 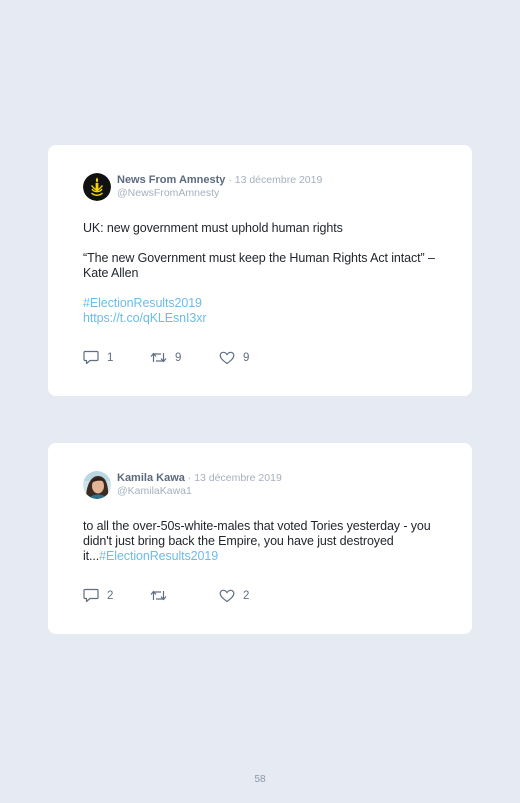 I want to click on author-name: News From Amnesty, so click(x=171, y=180).